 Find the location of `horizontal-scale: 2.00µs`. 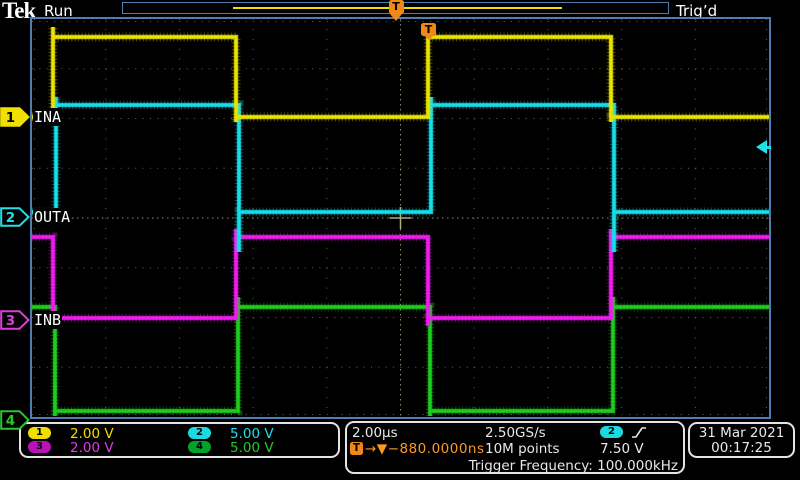

horizontal-scale: 2.00µs is located at coordinates (375, 433).